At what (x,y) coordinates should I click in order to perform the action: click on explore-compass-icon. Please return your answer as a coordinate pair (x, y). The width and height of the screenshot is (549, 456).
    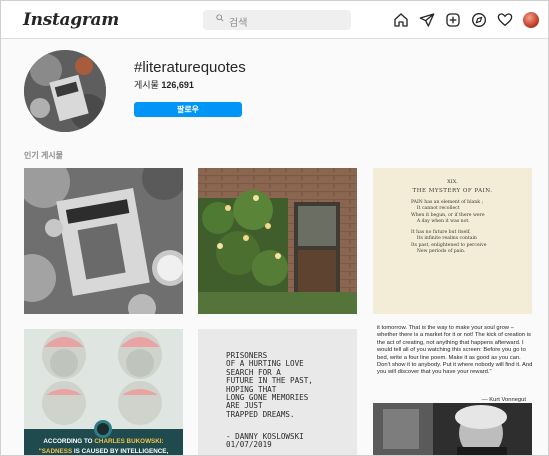
    Looking at the image, I should click on (479, 20).